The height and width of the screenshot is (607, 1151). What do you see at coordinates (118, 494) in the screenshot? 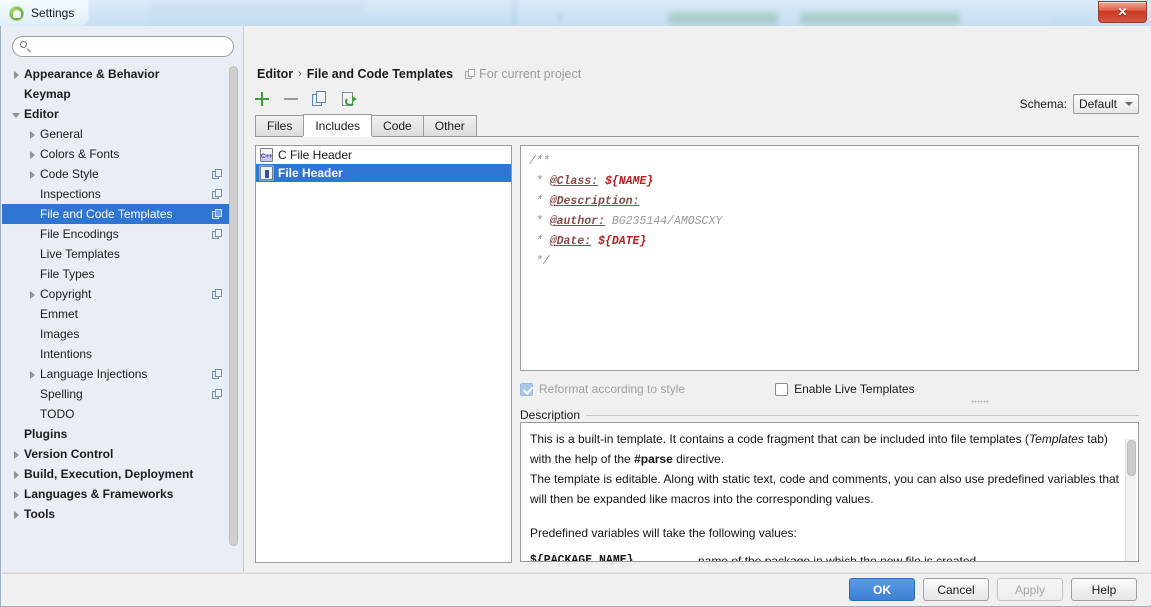
I see `sidebar-item-languages-frameworks: Languages & Frameworks` at bounding box center [118, 494].